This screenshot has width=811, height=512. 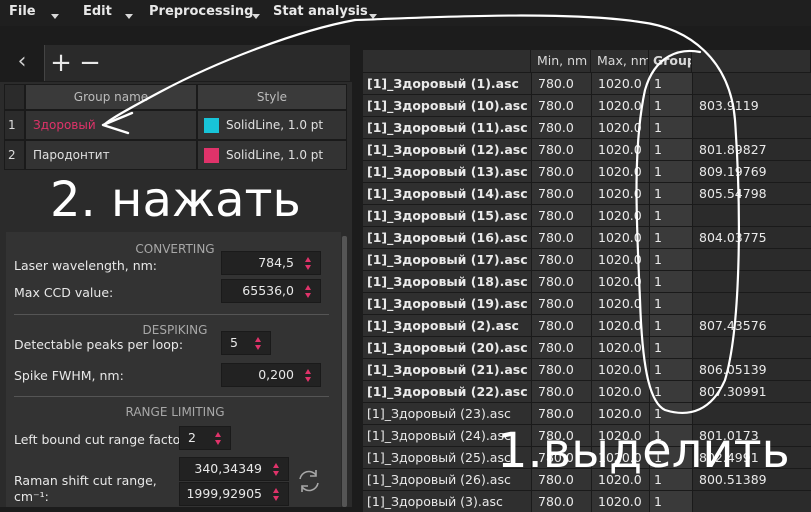 What do you see at coordinates (309, 481) in the screenshot?
I see `refresh-icon` at bounding box center [309, 481].